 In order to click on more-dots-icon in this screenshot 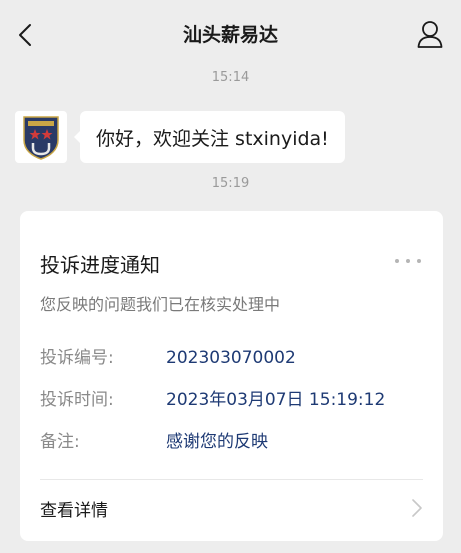, I will do `click(408, 261)`.